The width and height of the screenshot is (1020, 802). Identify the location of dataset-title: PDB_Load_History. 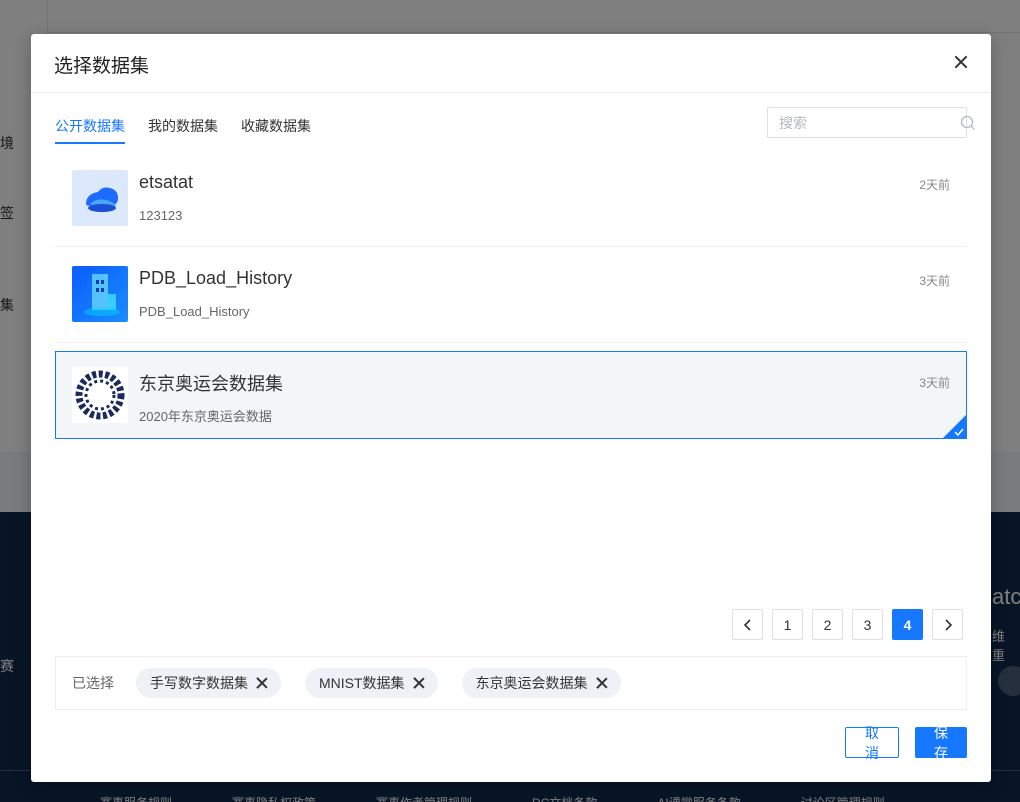
(216, 278).